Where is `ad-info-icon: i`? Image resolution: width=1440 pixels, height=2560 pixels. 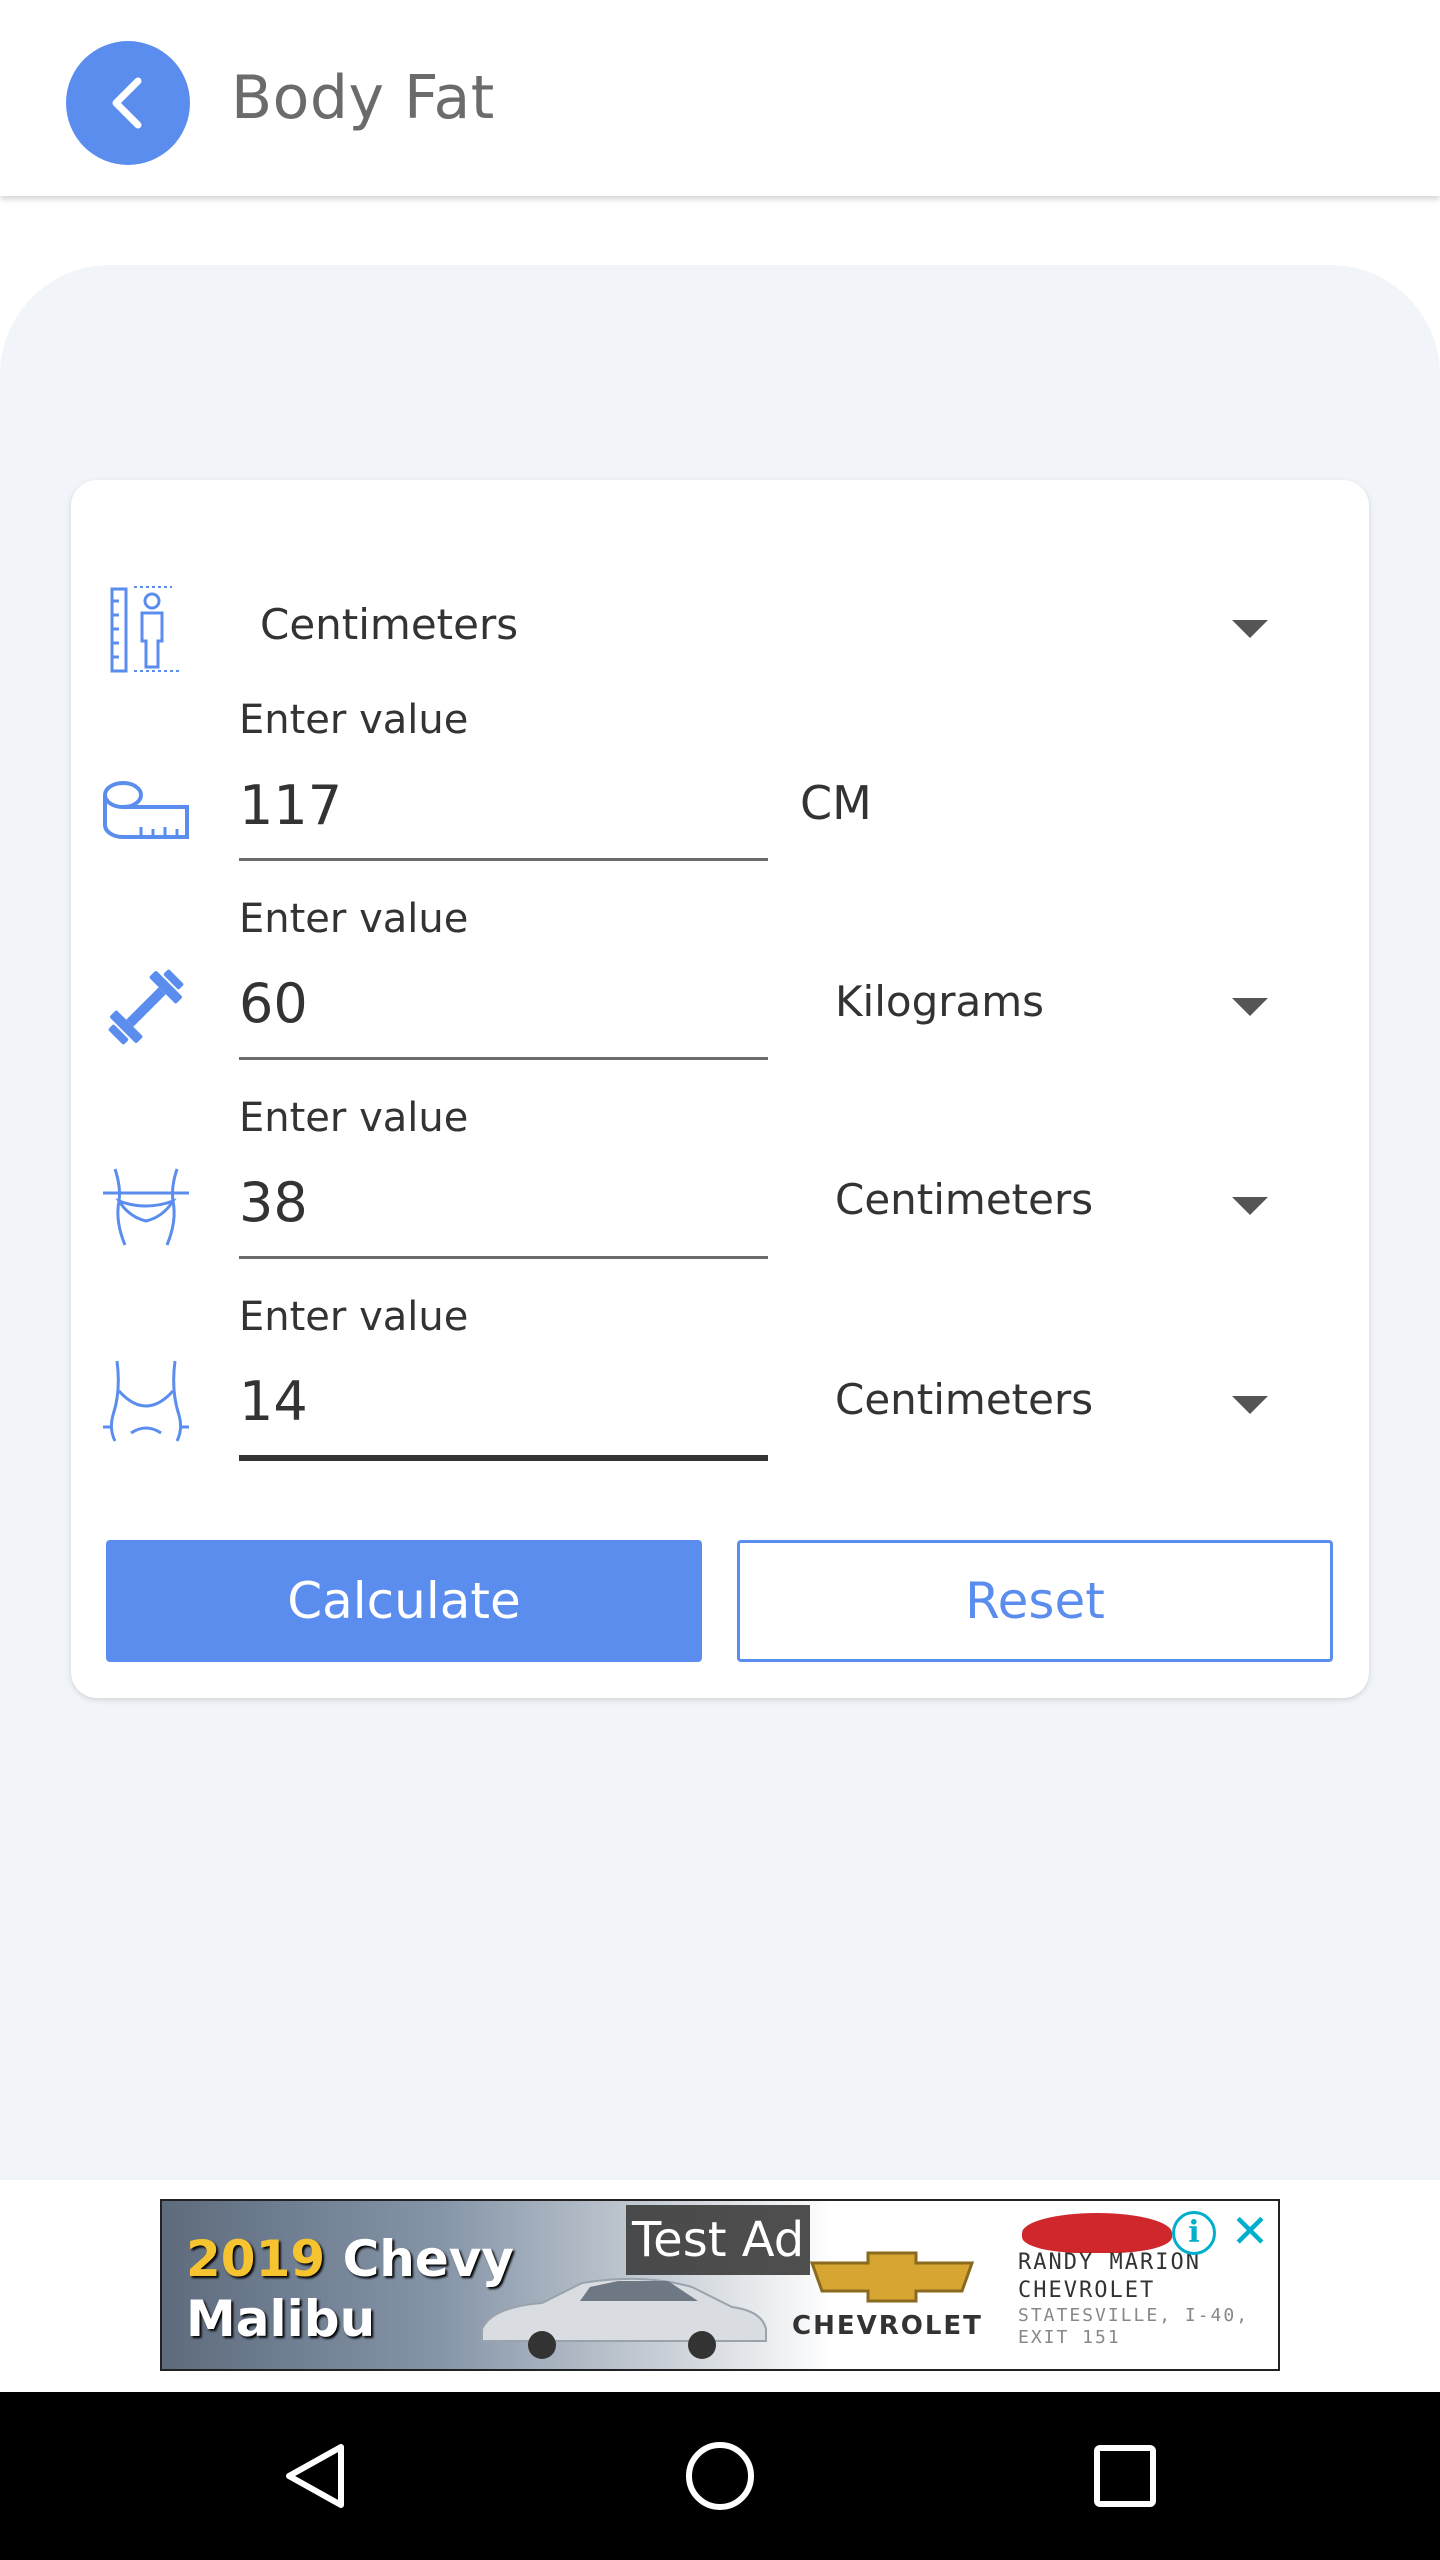 ad-info-icon: i is located at coordinates (1194, 2233).